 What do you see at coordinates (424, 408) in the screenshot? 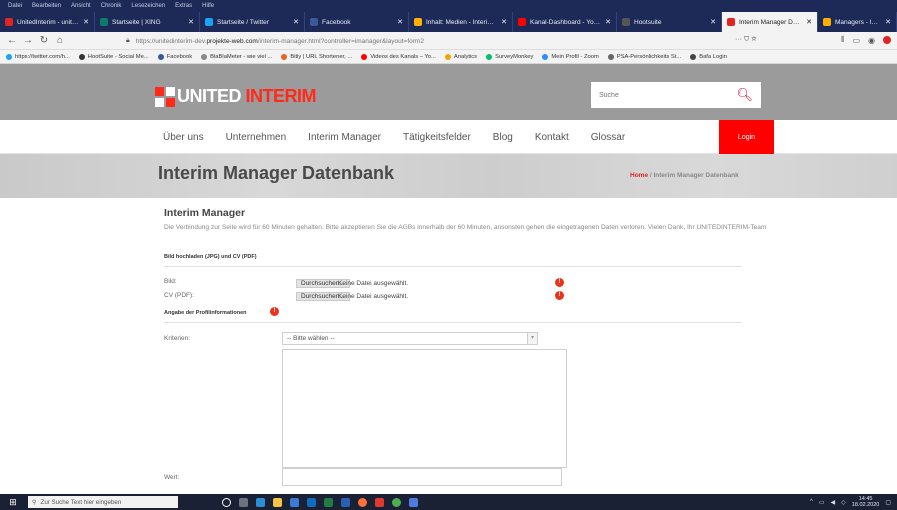
I see `kriterien-listbox` at bounding box center [424, 408].